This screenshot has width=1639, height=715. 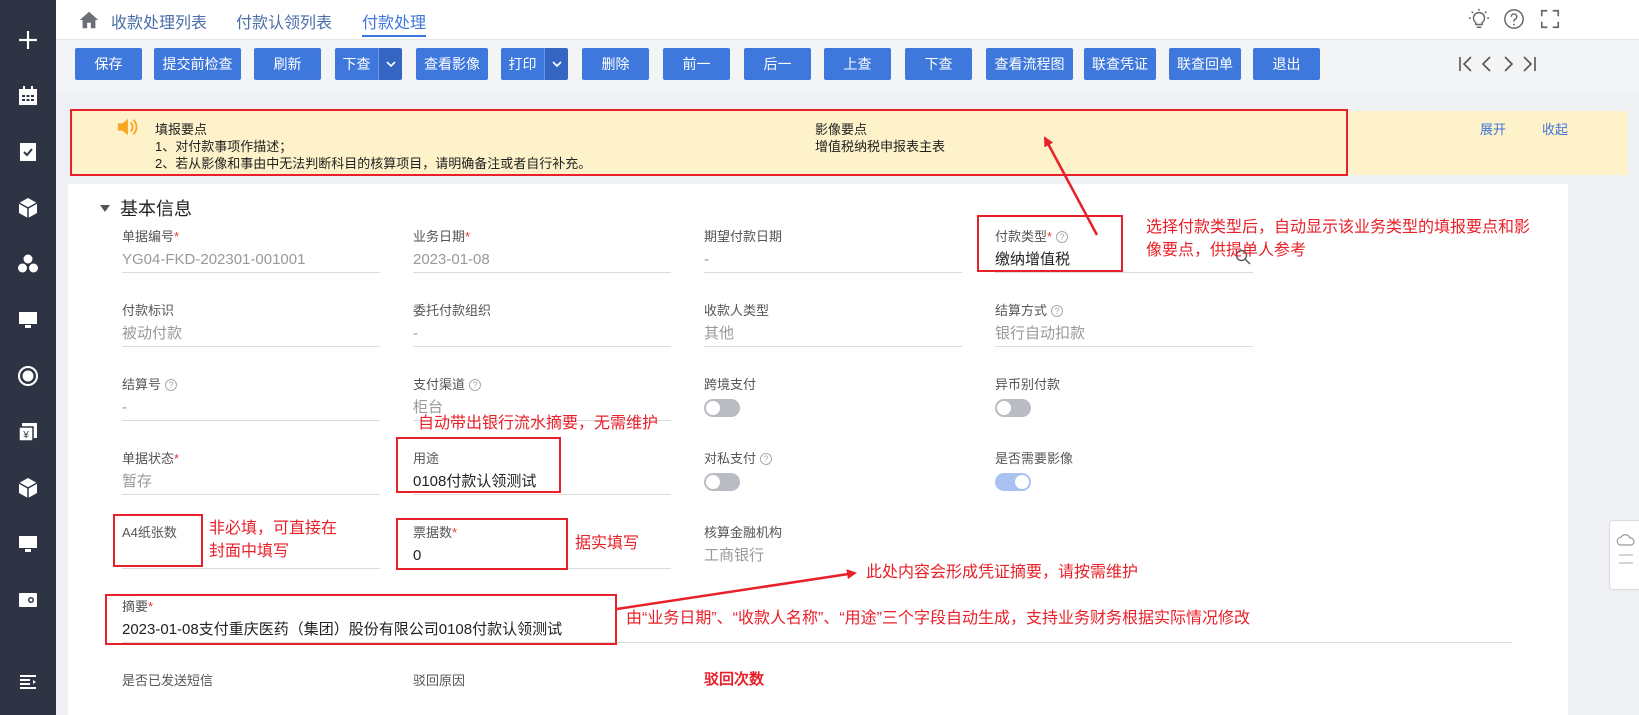 What do you see at coordinates (89, 20) in the screenshot?
I see `home-icon` at bounding box center [89, 20].